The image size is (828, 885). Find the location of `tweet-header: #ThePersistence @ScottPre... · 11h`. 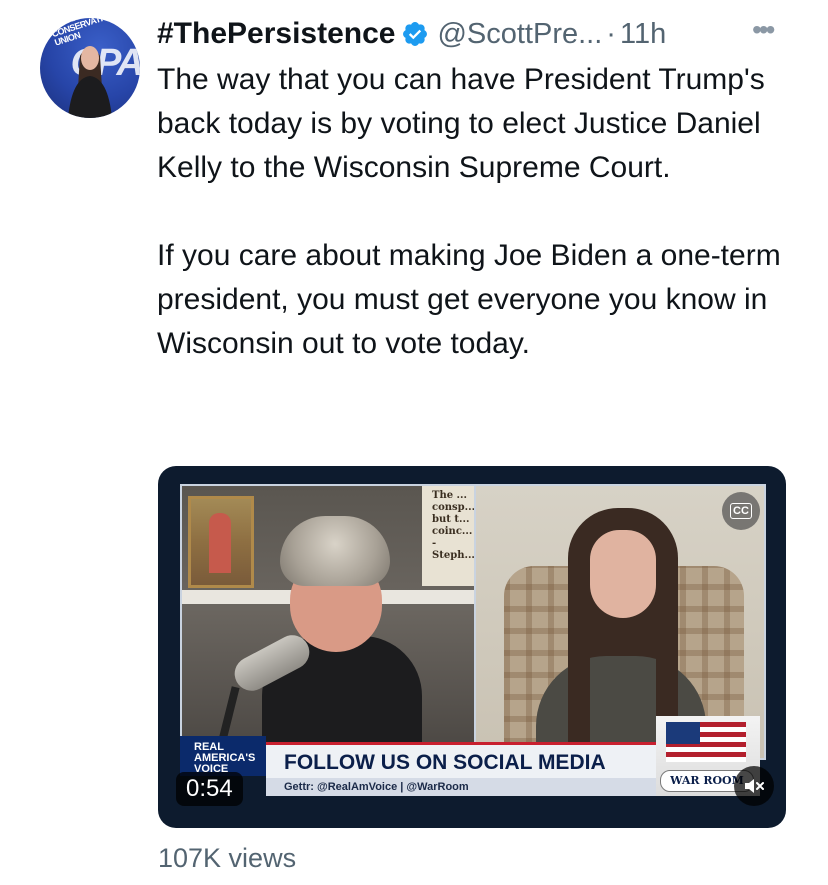

tweet-header: #ThePersistence @ScottPre... · 11h is located at coordinates (411, 34).